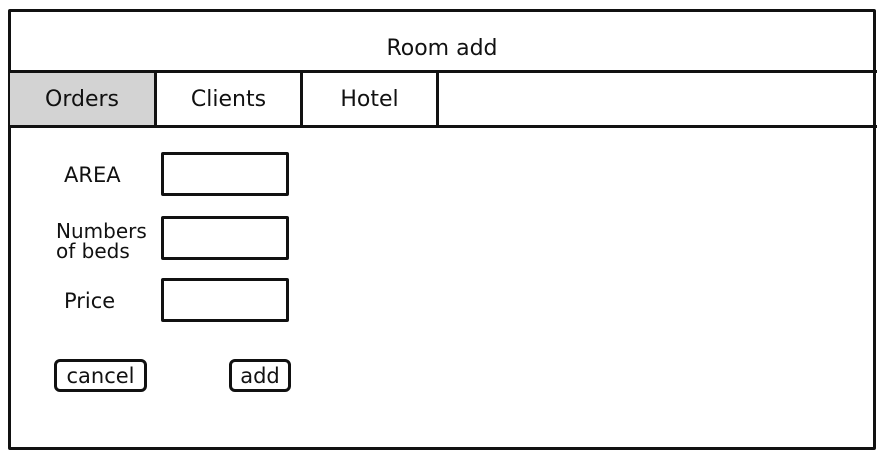  What do you see at coordinates (225, 174) in the screenshot?
I see `area-input` at bounding box center [225, 174].